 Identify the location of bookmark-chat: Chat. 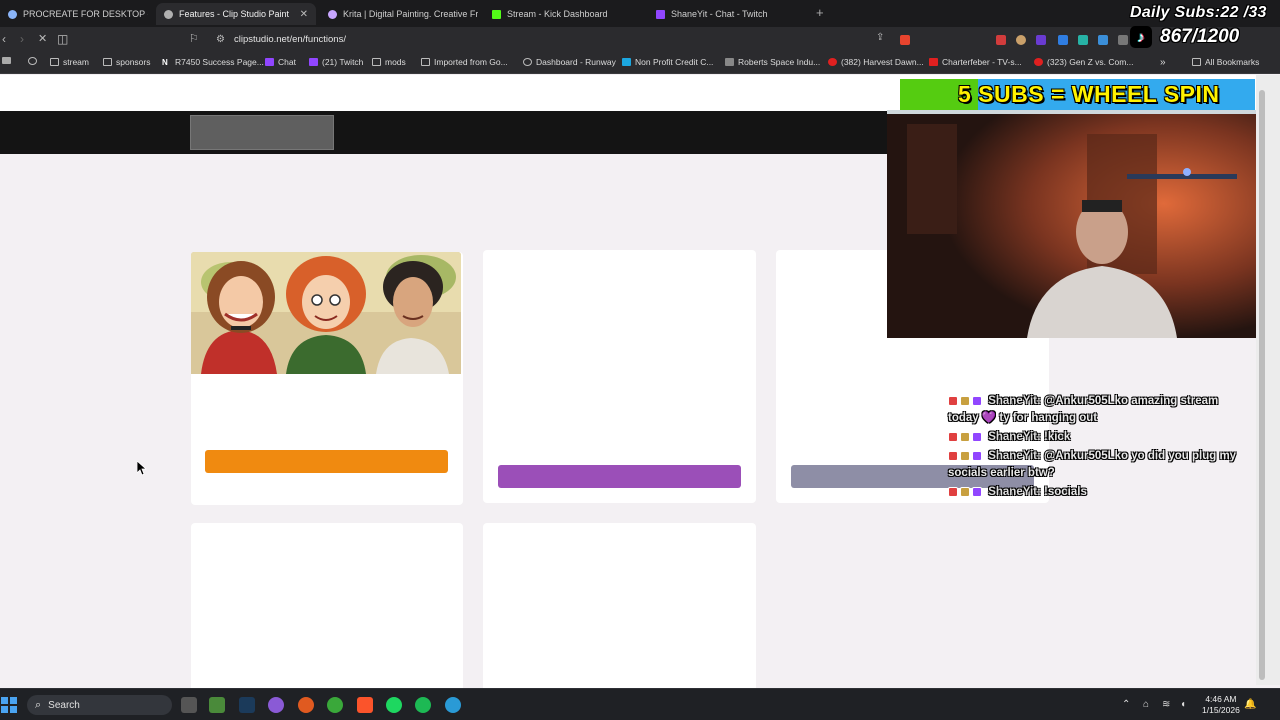
(280, 62).